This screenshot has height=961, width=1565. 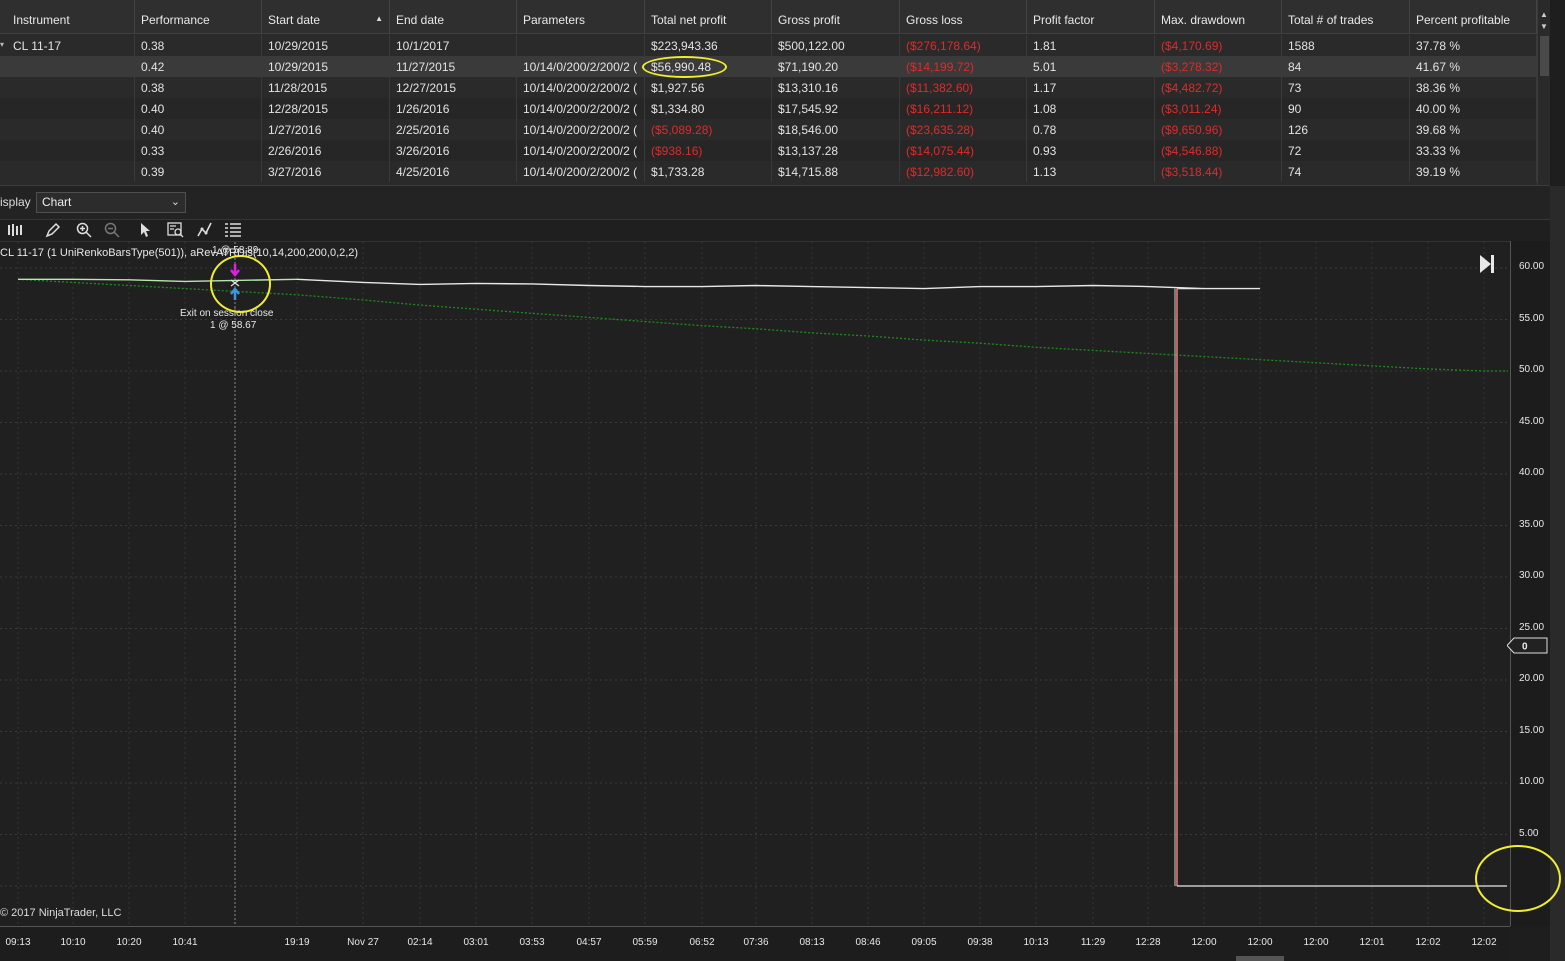 I want to click on x-tick-label: 10:41, so click(x=185, y=942).